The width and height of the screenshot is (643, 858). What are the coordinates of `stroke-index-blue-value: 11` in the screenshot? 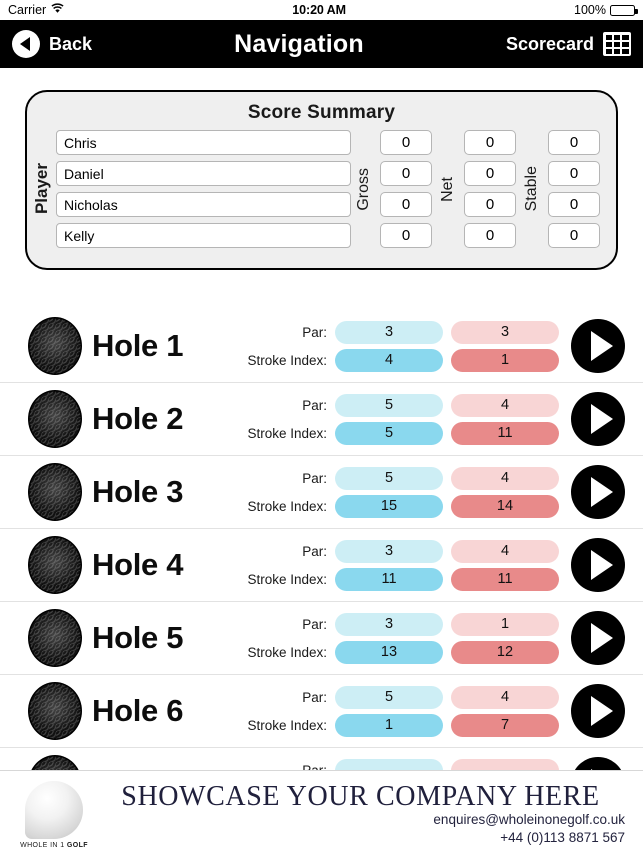 It's located at (389, 579).